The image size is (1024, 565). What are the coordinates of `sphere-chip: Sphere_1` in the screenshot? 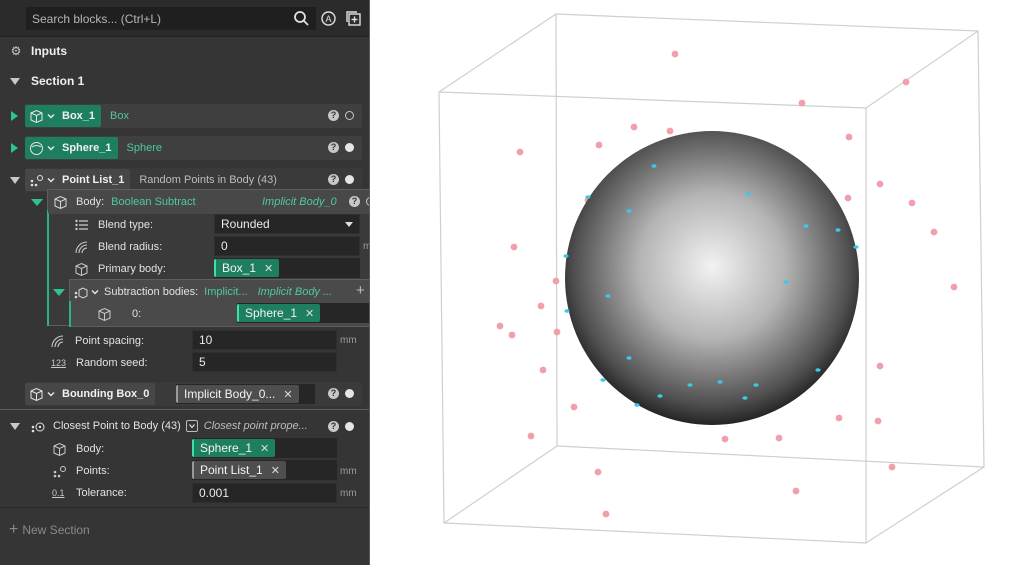 It's located at (71, 148).